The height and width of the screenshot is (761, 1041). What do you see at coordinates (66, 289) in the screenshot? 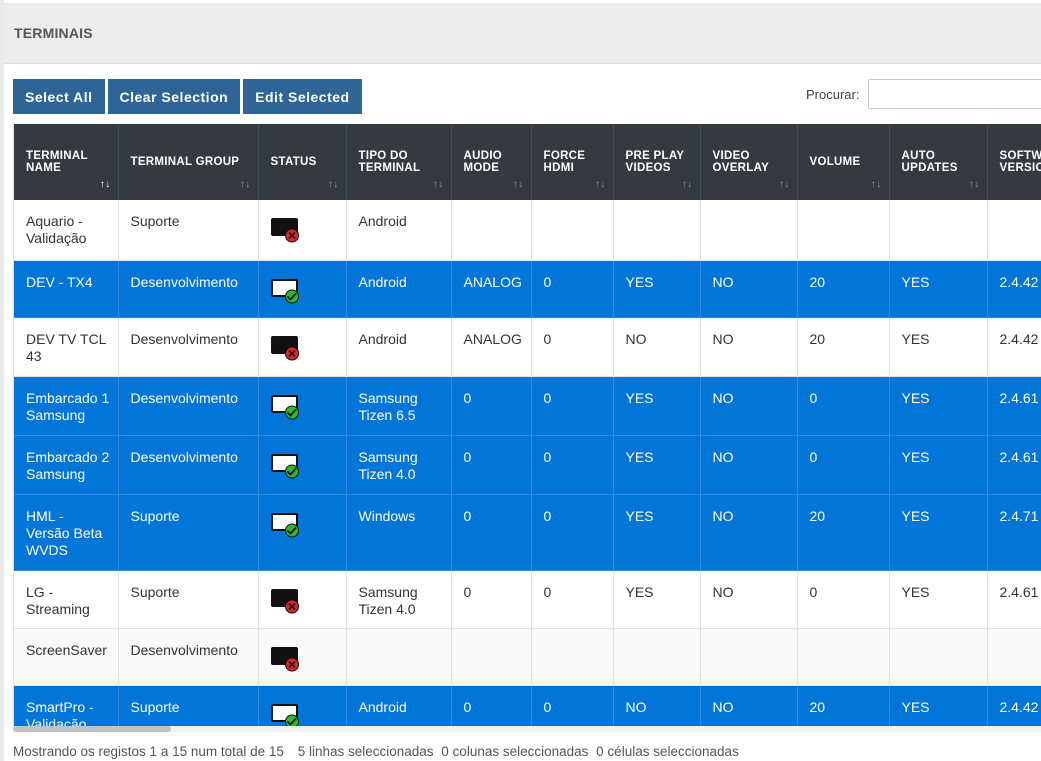
I see `cell-name: DEV - TX4` at bounding box center [66, 289].